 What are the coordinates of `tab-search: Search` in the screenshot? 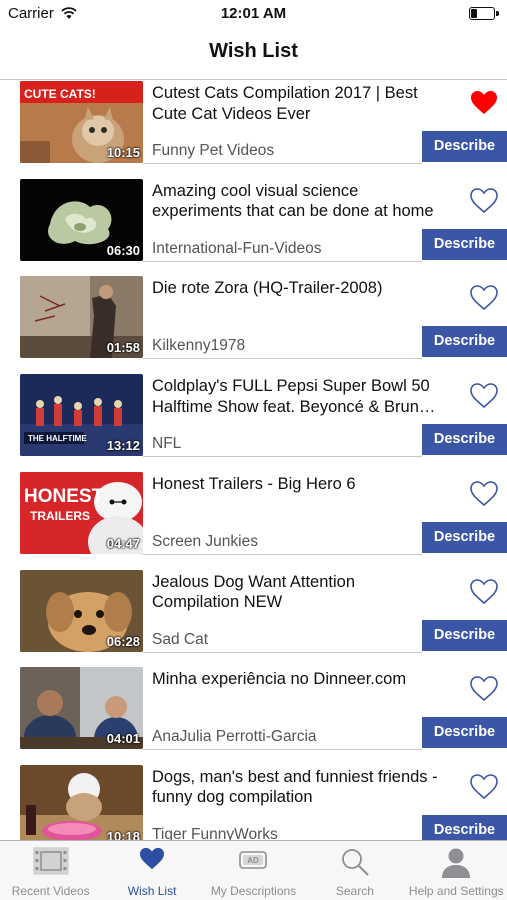 It's located at (354, 870).